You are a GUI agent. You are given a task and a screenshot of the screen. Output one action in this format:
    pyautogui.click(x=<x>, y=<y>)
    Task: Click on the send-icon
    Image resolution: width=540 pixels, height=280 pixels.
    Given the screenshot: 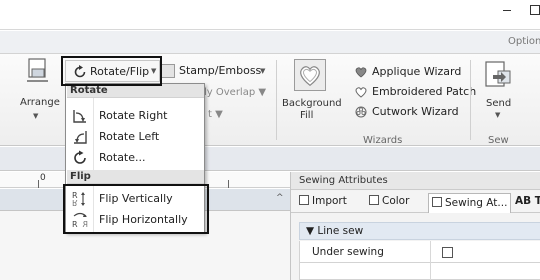 What is the action you would take?
    pyautogui.click(x=498, y=74)
    